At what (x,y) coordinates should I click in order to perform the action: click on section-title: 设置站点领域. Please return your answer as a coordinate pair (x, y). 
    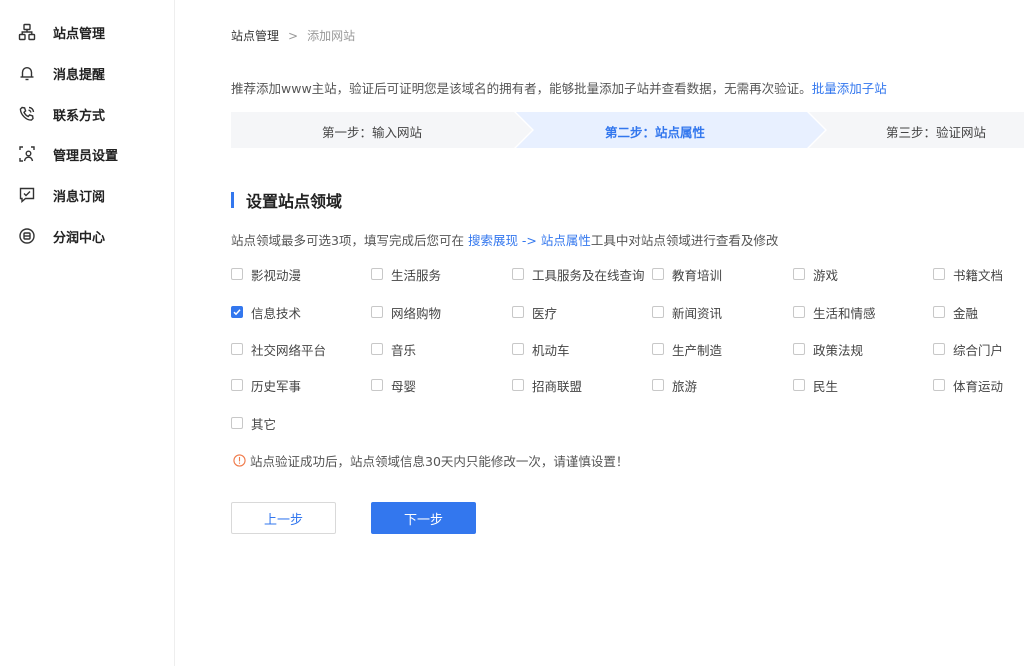
    Looking at the image, I should click on (287, 200).